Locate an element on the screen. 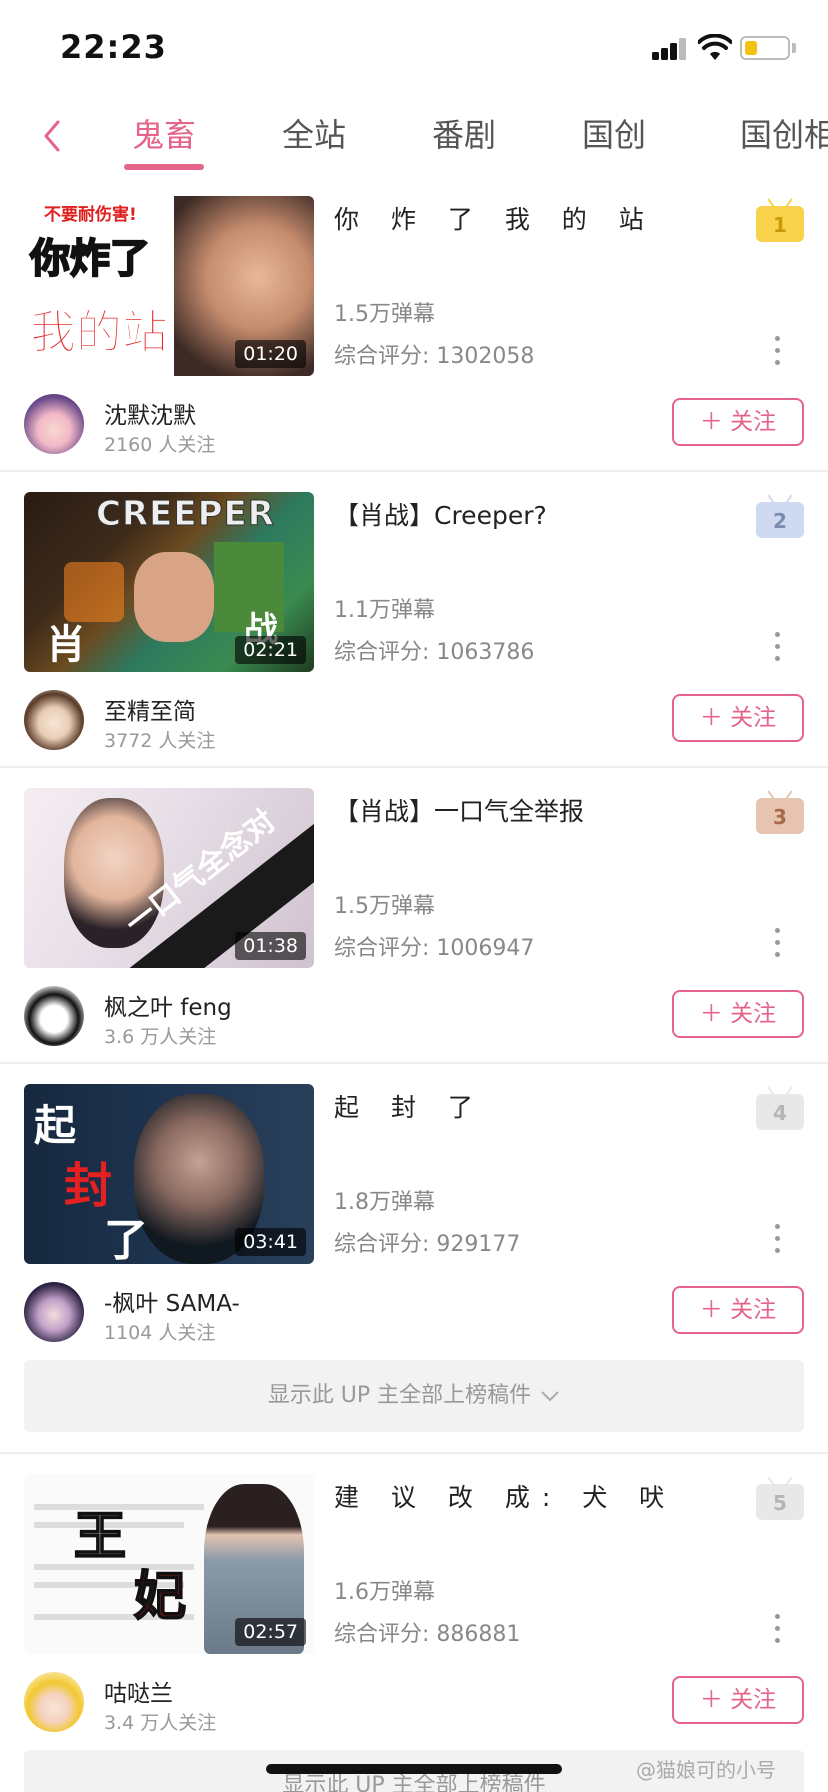 Image resolution: width=828 pixels, height=1792 pixels. thumbnail-caption: 你炸了 is located at coordinates (90, 259).